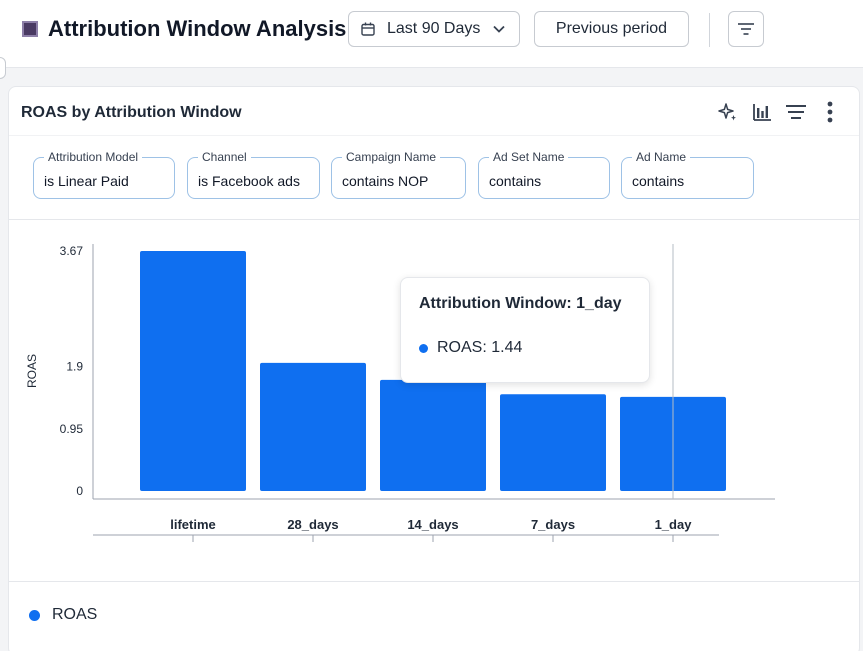 This screenshot has width=863, height=651. I want to click on y-tick-label: 0.95, so click(72, 429).